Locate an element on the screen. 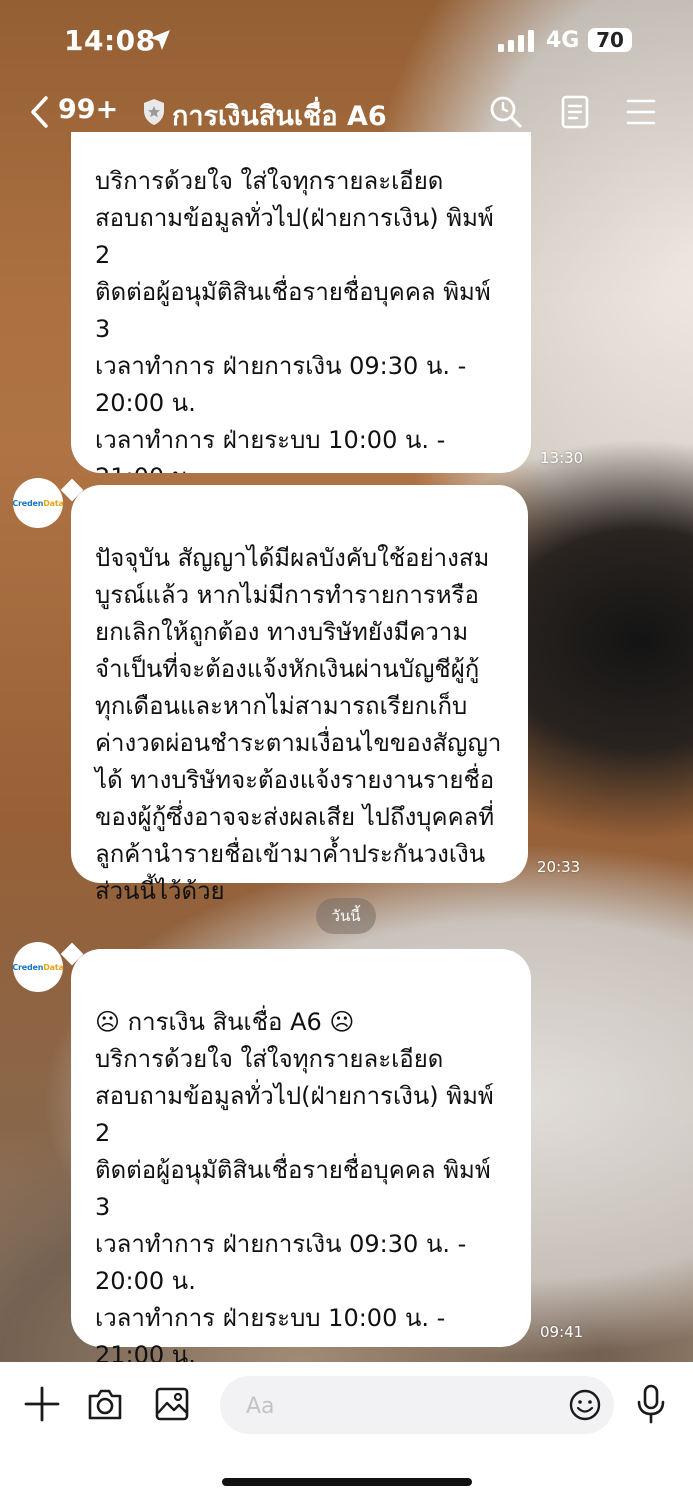 The image size is (693, 1500). message-input-container is located at coordinates (417, 1406).